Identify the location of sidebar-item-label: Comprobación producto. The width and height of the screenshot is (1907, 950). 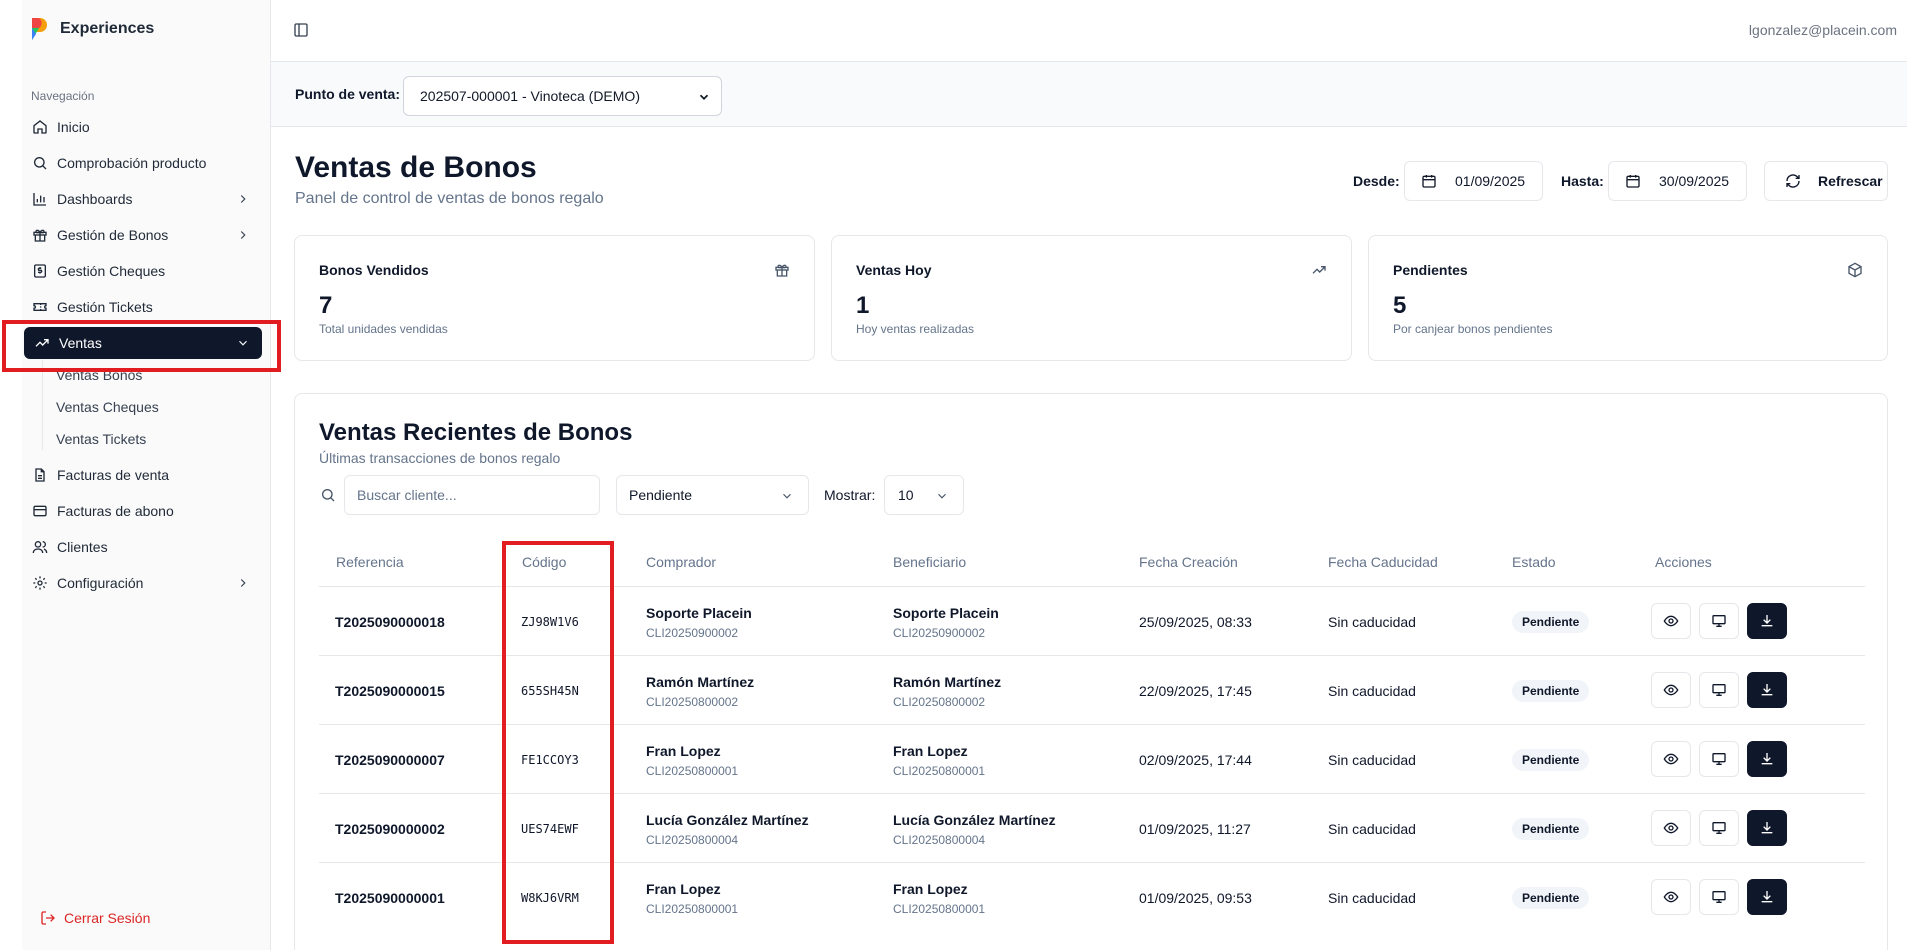
(132, 163).